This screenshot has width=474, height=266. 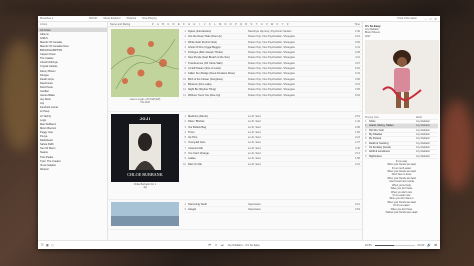 What do you see at coordinates (357, 116) in the screenshot?
I see `track-duration: 2:51` at bounding box center [357, 116].